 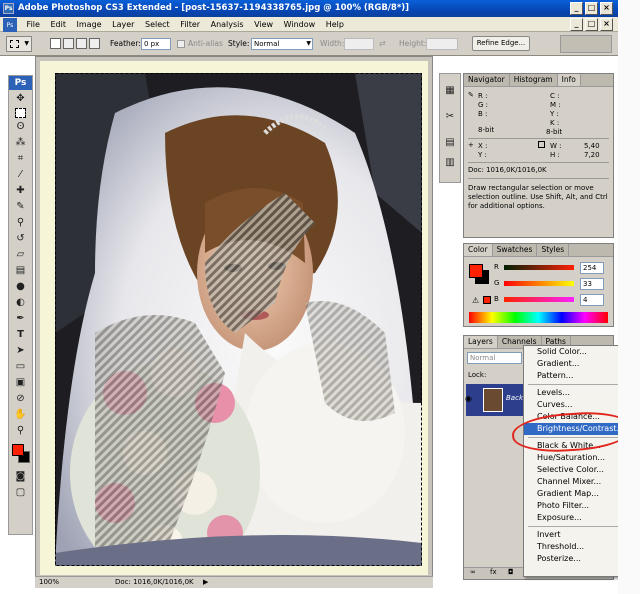 What do you see at coordinates (21, 255) in the screenshot?
I see `eraser-tool-icon: ▱` at bounding box center [21, 255].